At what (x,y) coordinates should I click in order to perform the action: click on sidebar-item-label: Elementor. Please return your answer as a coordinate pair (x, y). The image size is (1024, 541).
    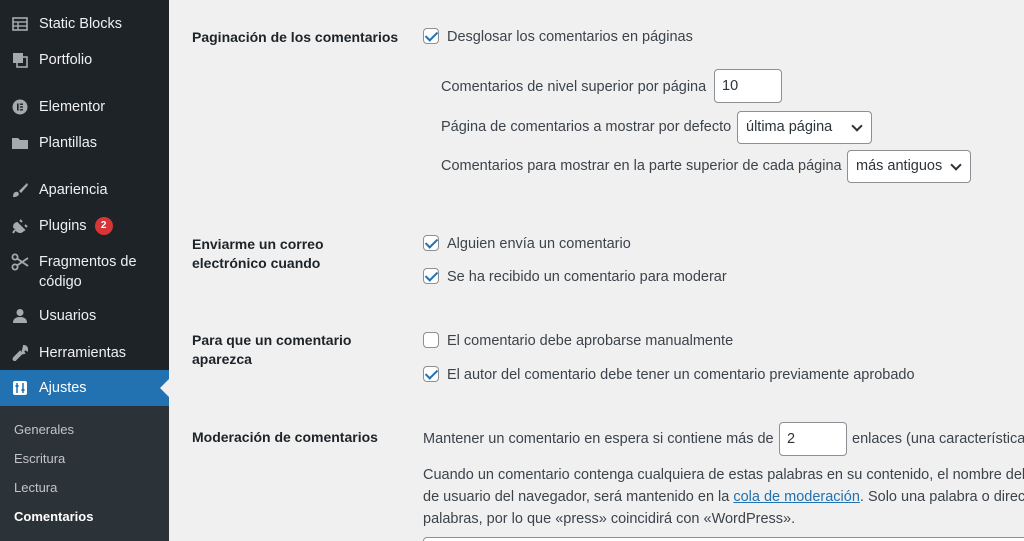
    Looking at the image, I should click on (72, 107).